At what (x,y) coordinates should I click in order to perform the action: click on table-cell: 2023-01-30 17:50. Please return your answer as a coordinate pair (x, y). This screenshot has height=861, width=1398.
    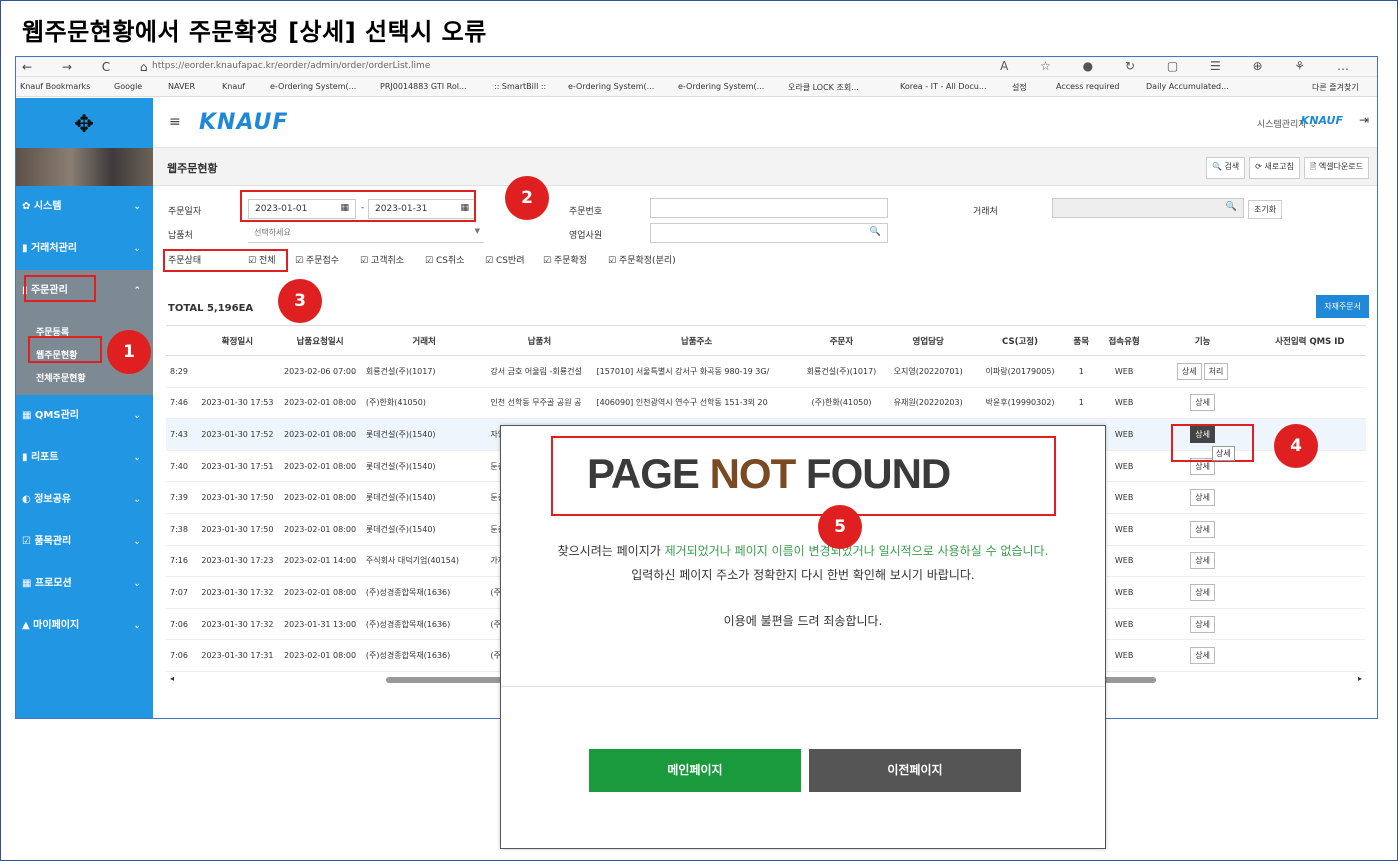
    Looking at the image, I should click on (237, 529).